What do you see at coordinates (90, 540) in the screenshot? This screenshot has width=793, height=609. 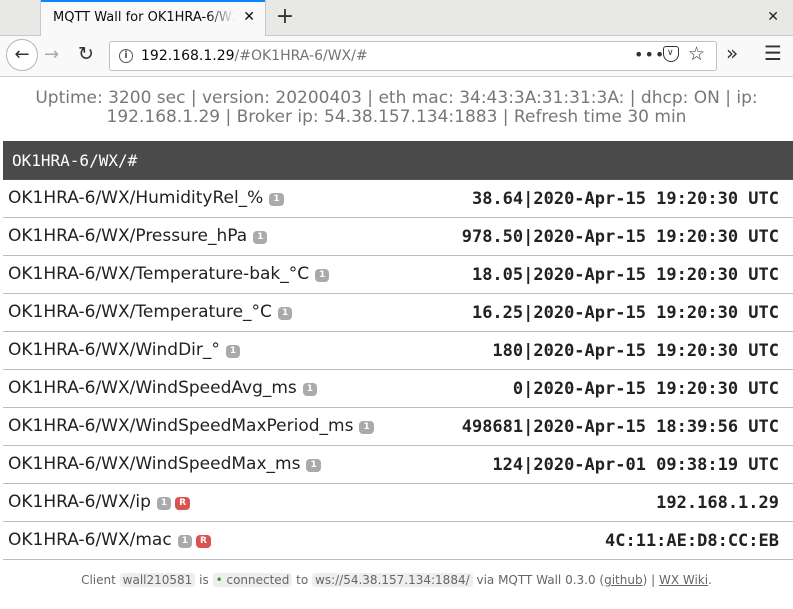 I see `topic-text: OK1HRA-6/WX/mac` at bounding box center [90, 540].